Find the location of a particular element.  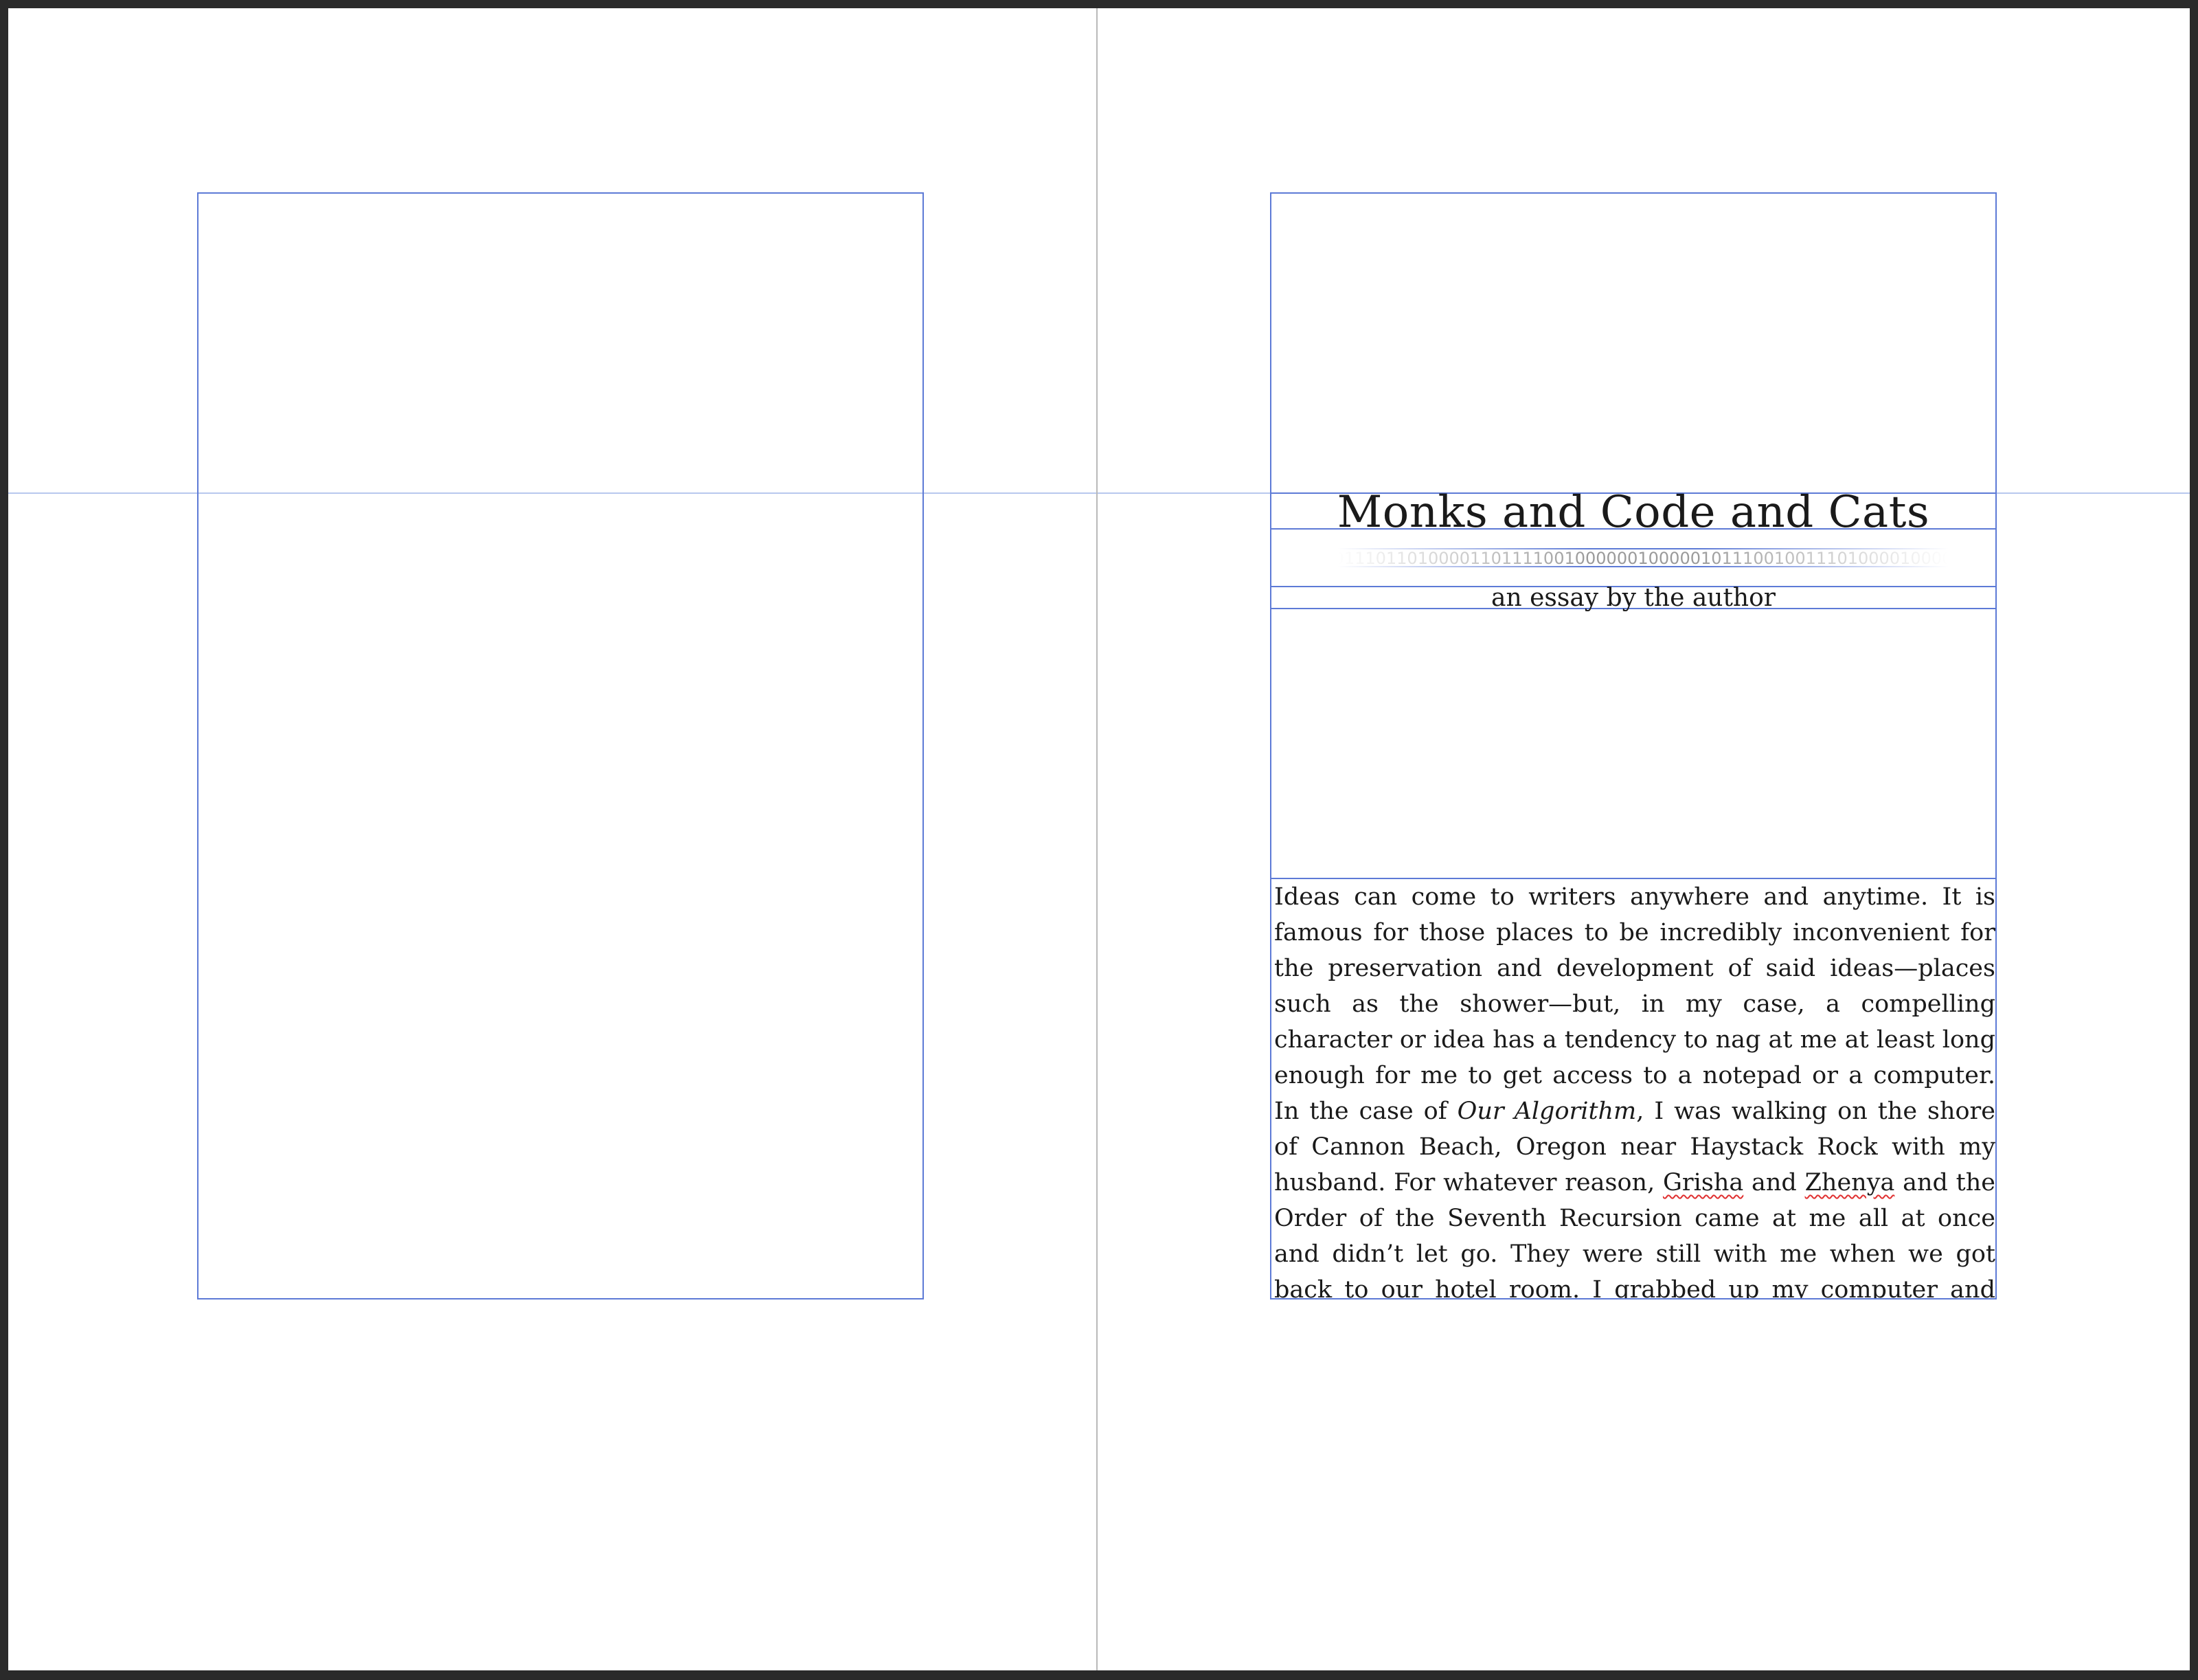

page-spine is located at coordinates (1097, 839).